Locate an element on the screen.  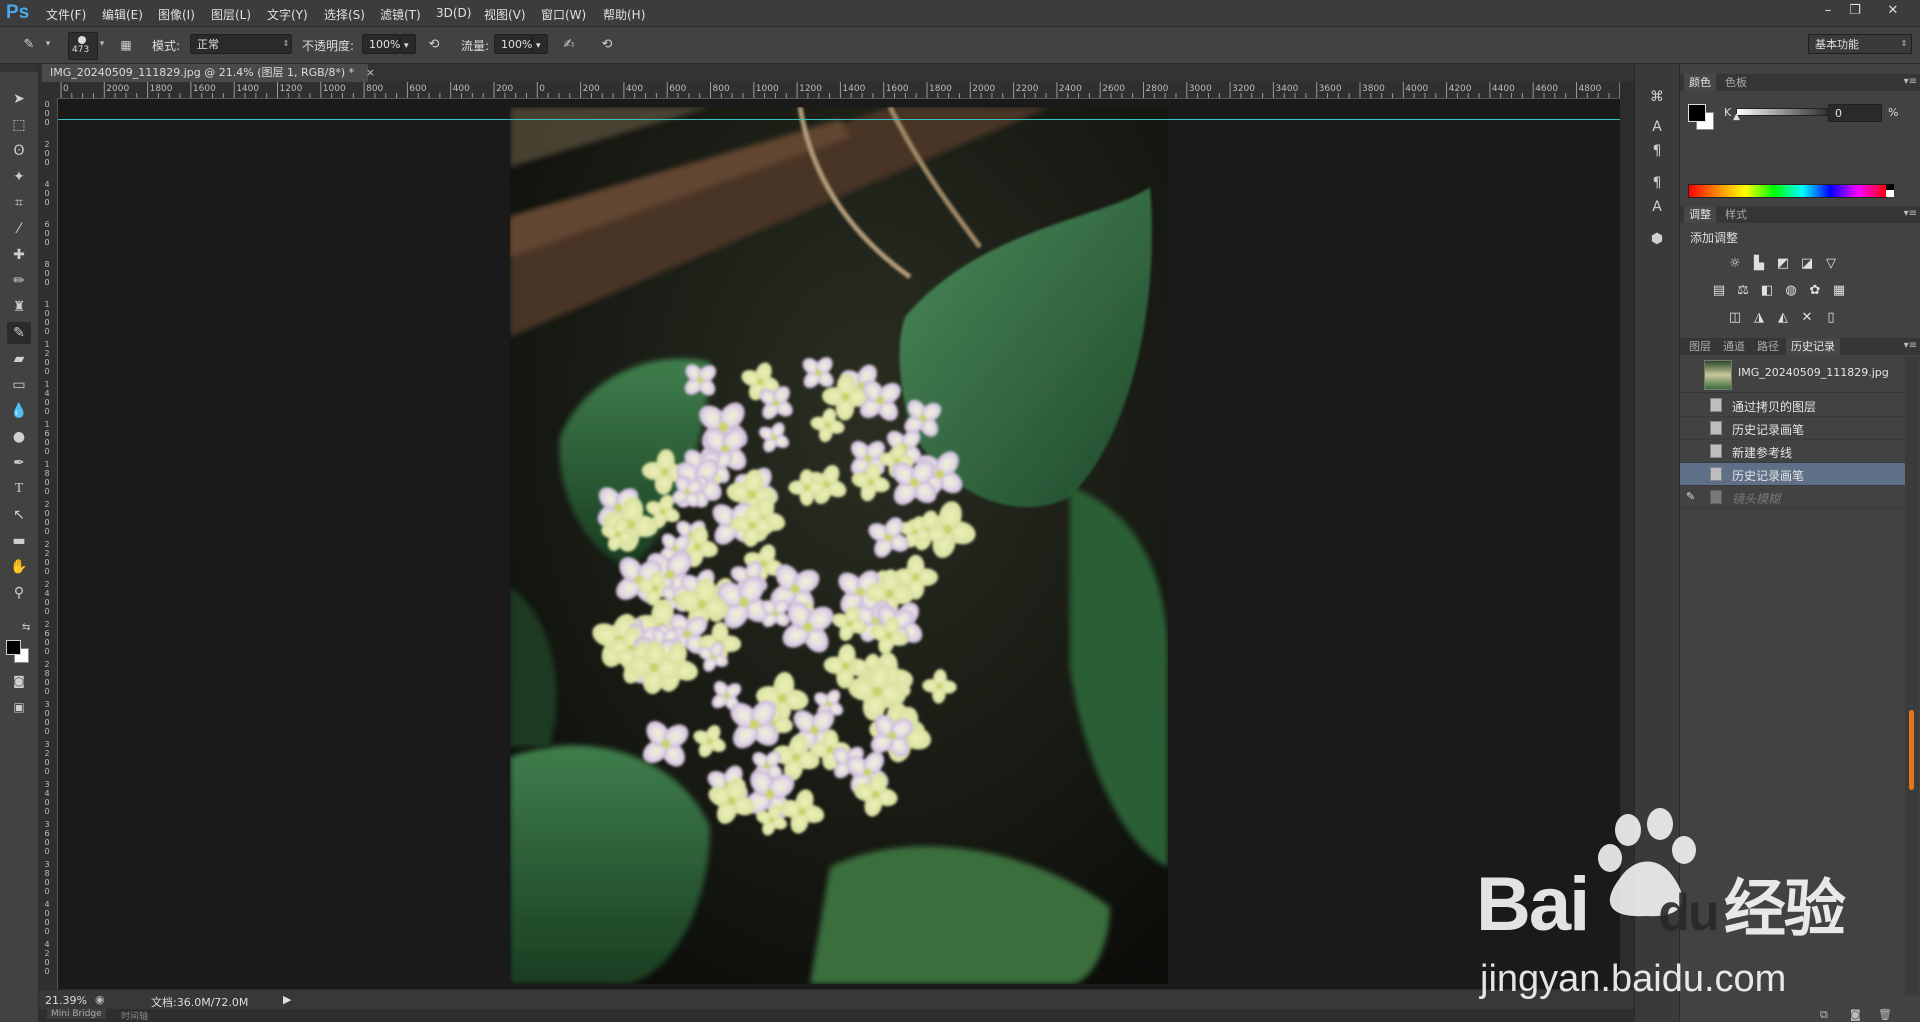
gradient-tool-icon: ▭ is located at coordinates (19, 385).